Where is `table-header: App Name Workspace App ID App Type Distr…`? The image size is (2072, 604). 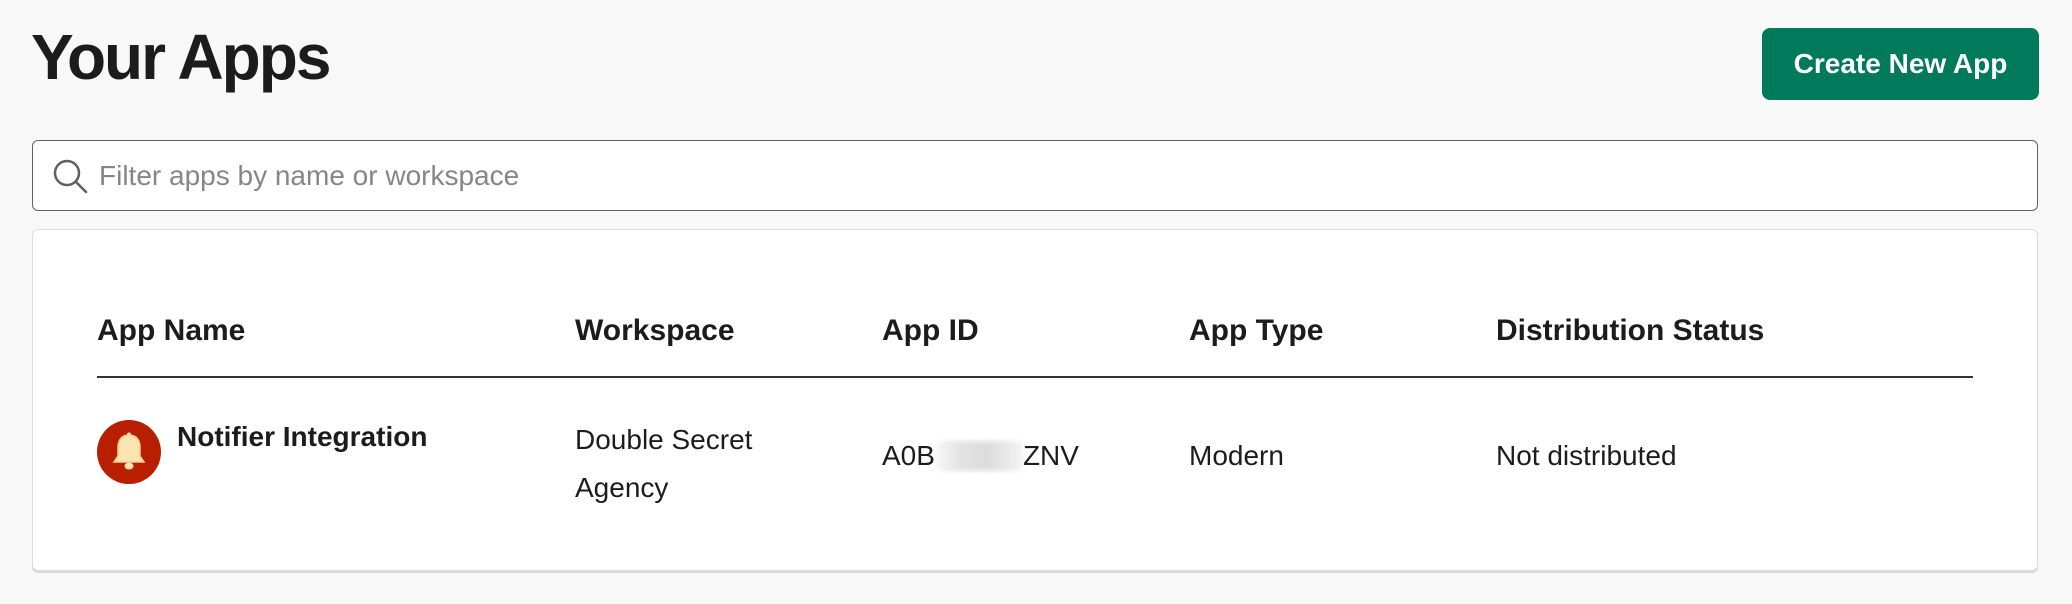 table-header: App Name Workspace App ID App Type Distr… is located at coordinates (1035, 346).